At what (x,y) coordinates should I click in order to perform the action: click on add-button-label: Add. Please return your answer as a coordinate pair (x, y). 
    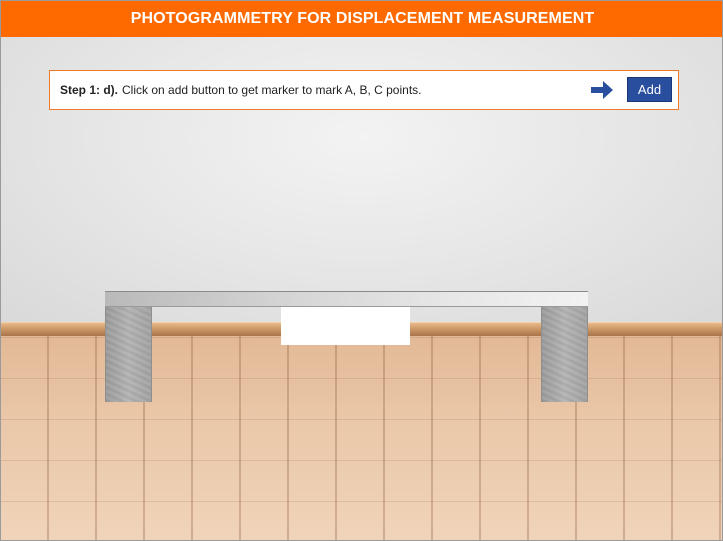
    Looking at the image, I should click on (649, 89).